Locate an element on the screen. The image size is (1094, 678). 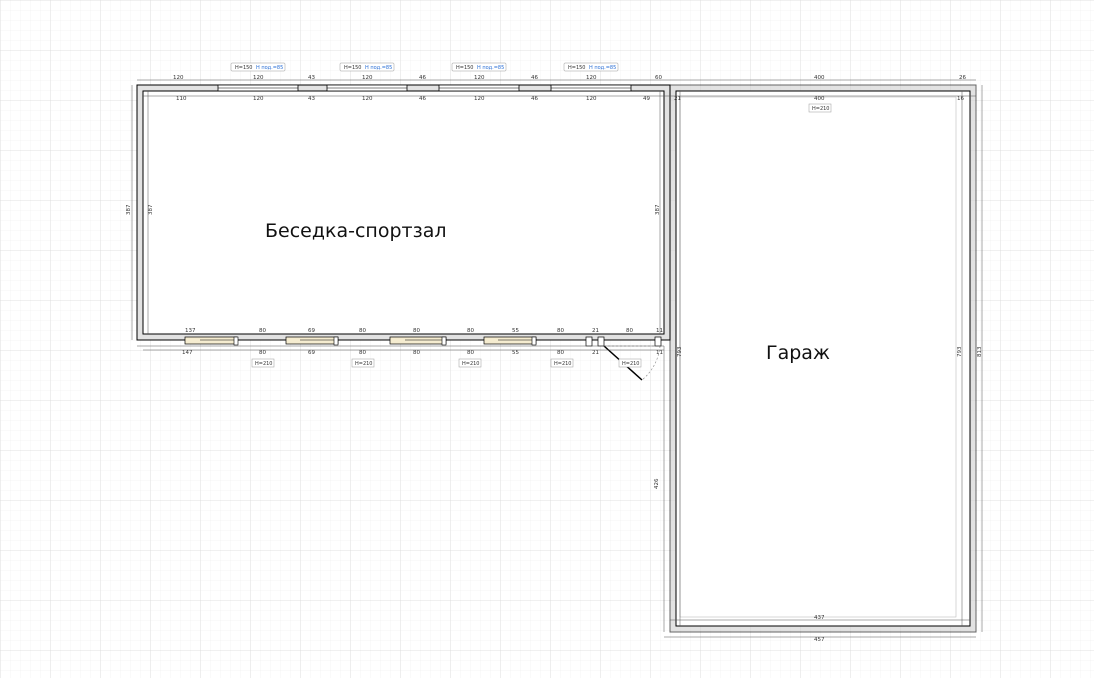
door-tag-1: H=210 is located at coordinates (263, 363).